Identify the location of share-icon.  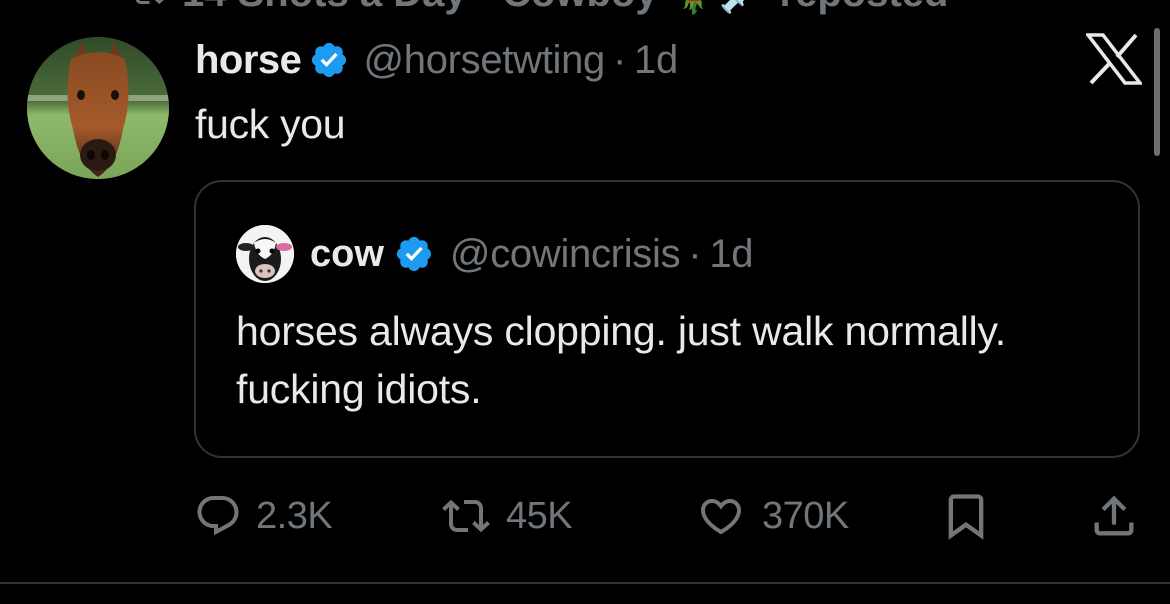
(1114, 515).